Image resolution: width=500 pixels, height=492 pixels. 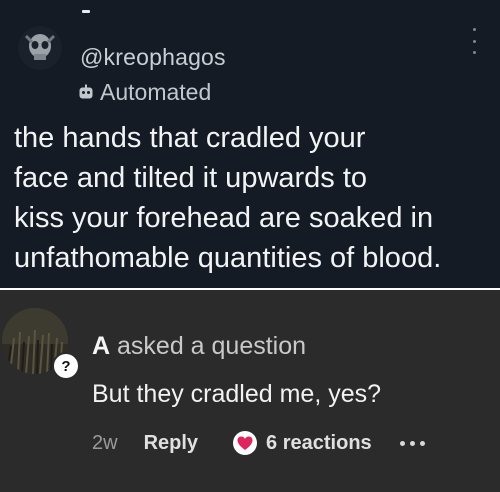 What do you see at coordinates (101, 346) in the screenshot?
I see `comment-author: A` at bounding box center [101, 346].